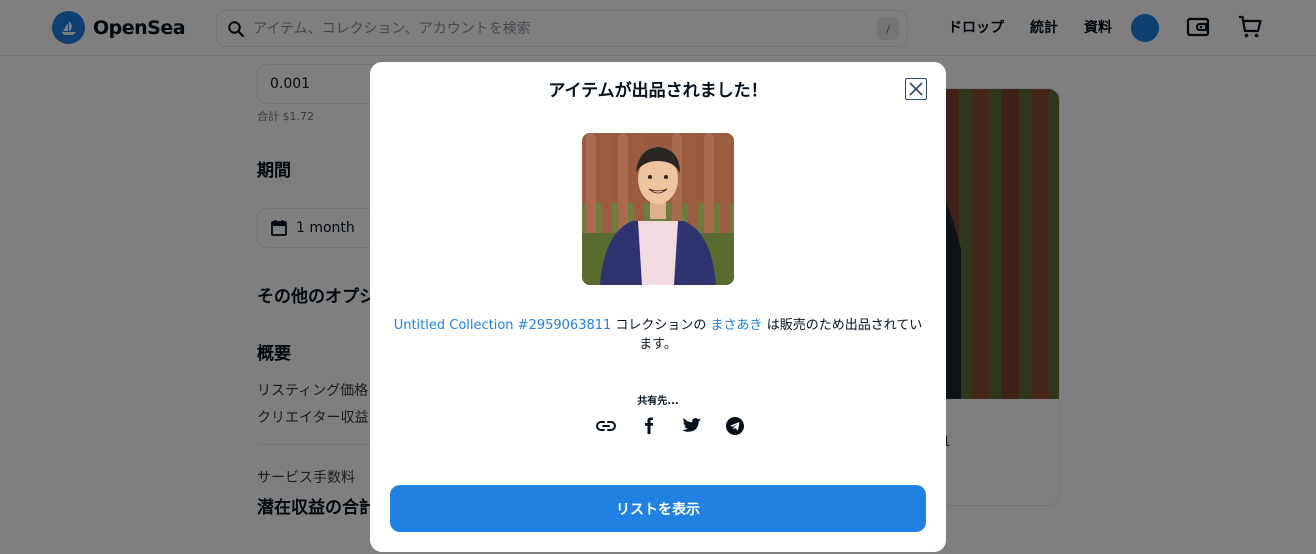  What do you see at coordinates (658, 91) in the screenshot?
I see `modal-title: アイテムが出品されました！` at bounding box center [658, 91].